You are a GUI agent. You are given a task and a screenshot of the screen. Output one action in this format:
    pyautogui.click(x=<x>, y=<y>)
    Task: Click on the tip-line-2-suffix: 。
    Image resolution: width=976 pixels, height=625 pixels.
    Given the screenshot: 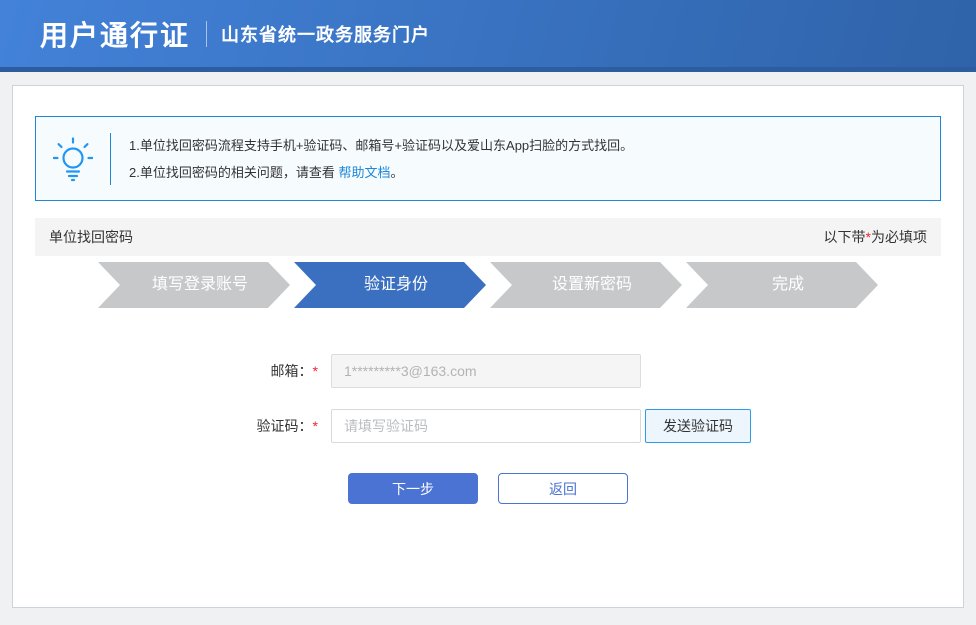 What is the action you would take?
    pyautogui.click(x=397, y=172)
    